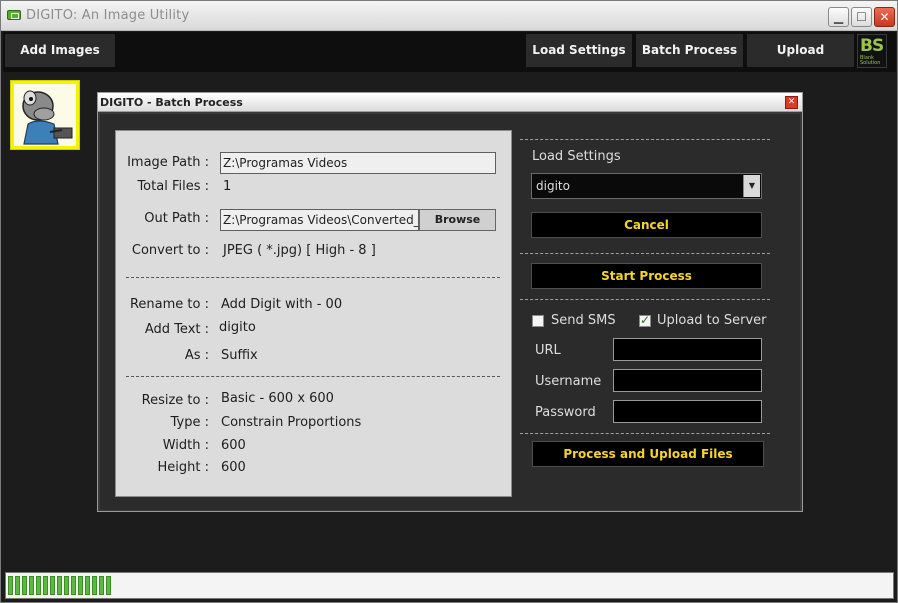 Image resolution: width=898 pixels, height=603 pixels. I want to click on upload-button: Upload, so click(800, 50).